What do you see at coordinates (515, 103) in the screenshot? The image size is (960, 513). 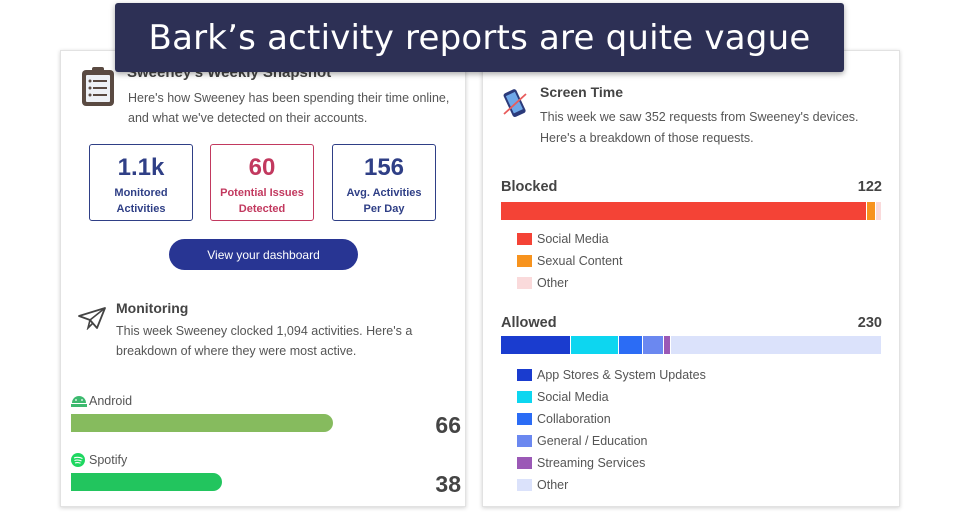 I see `phone-blocked-icon` at bounding box center [515, 103].